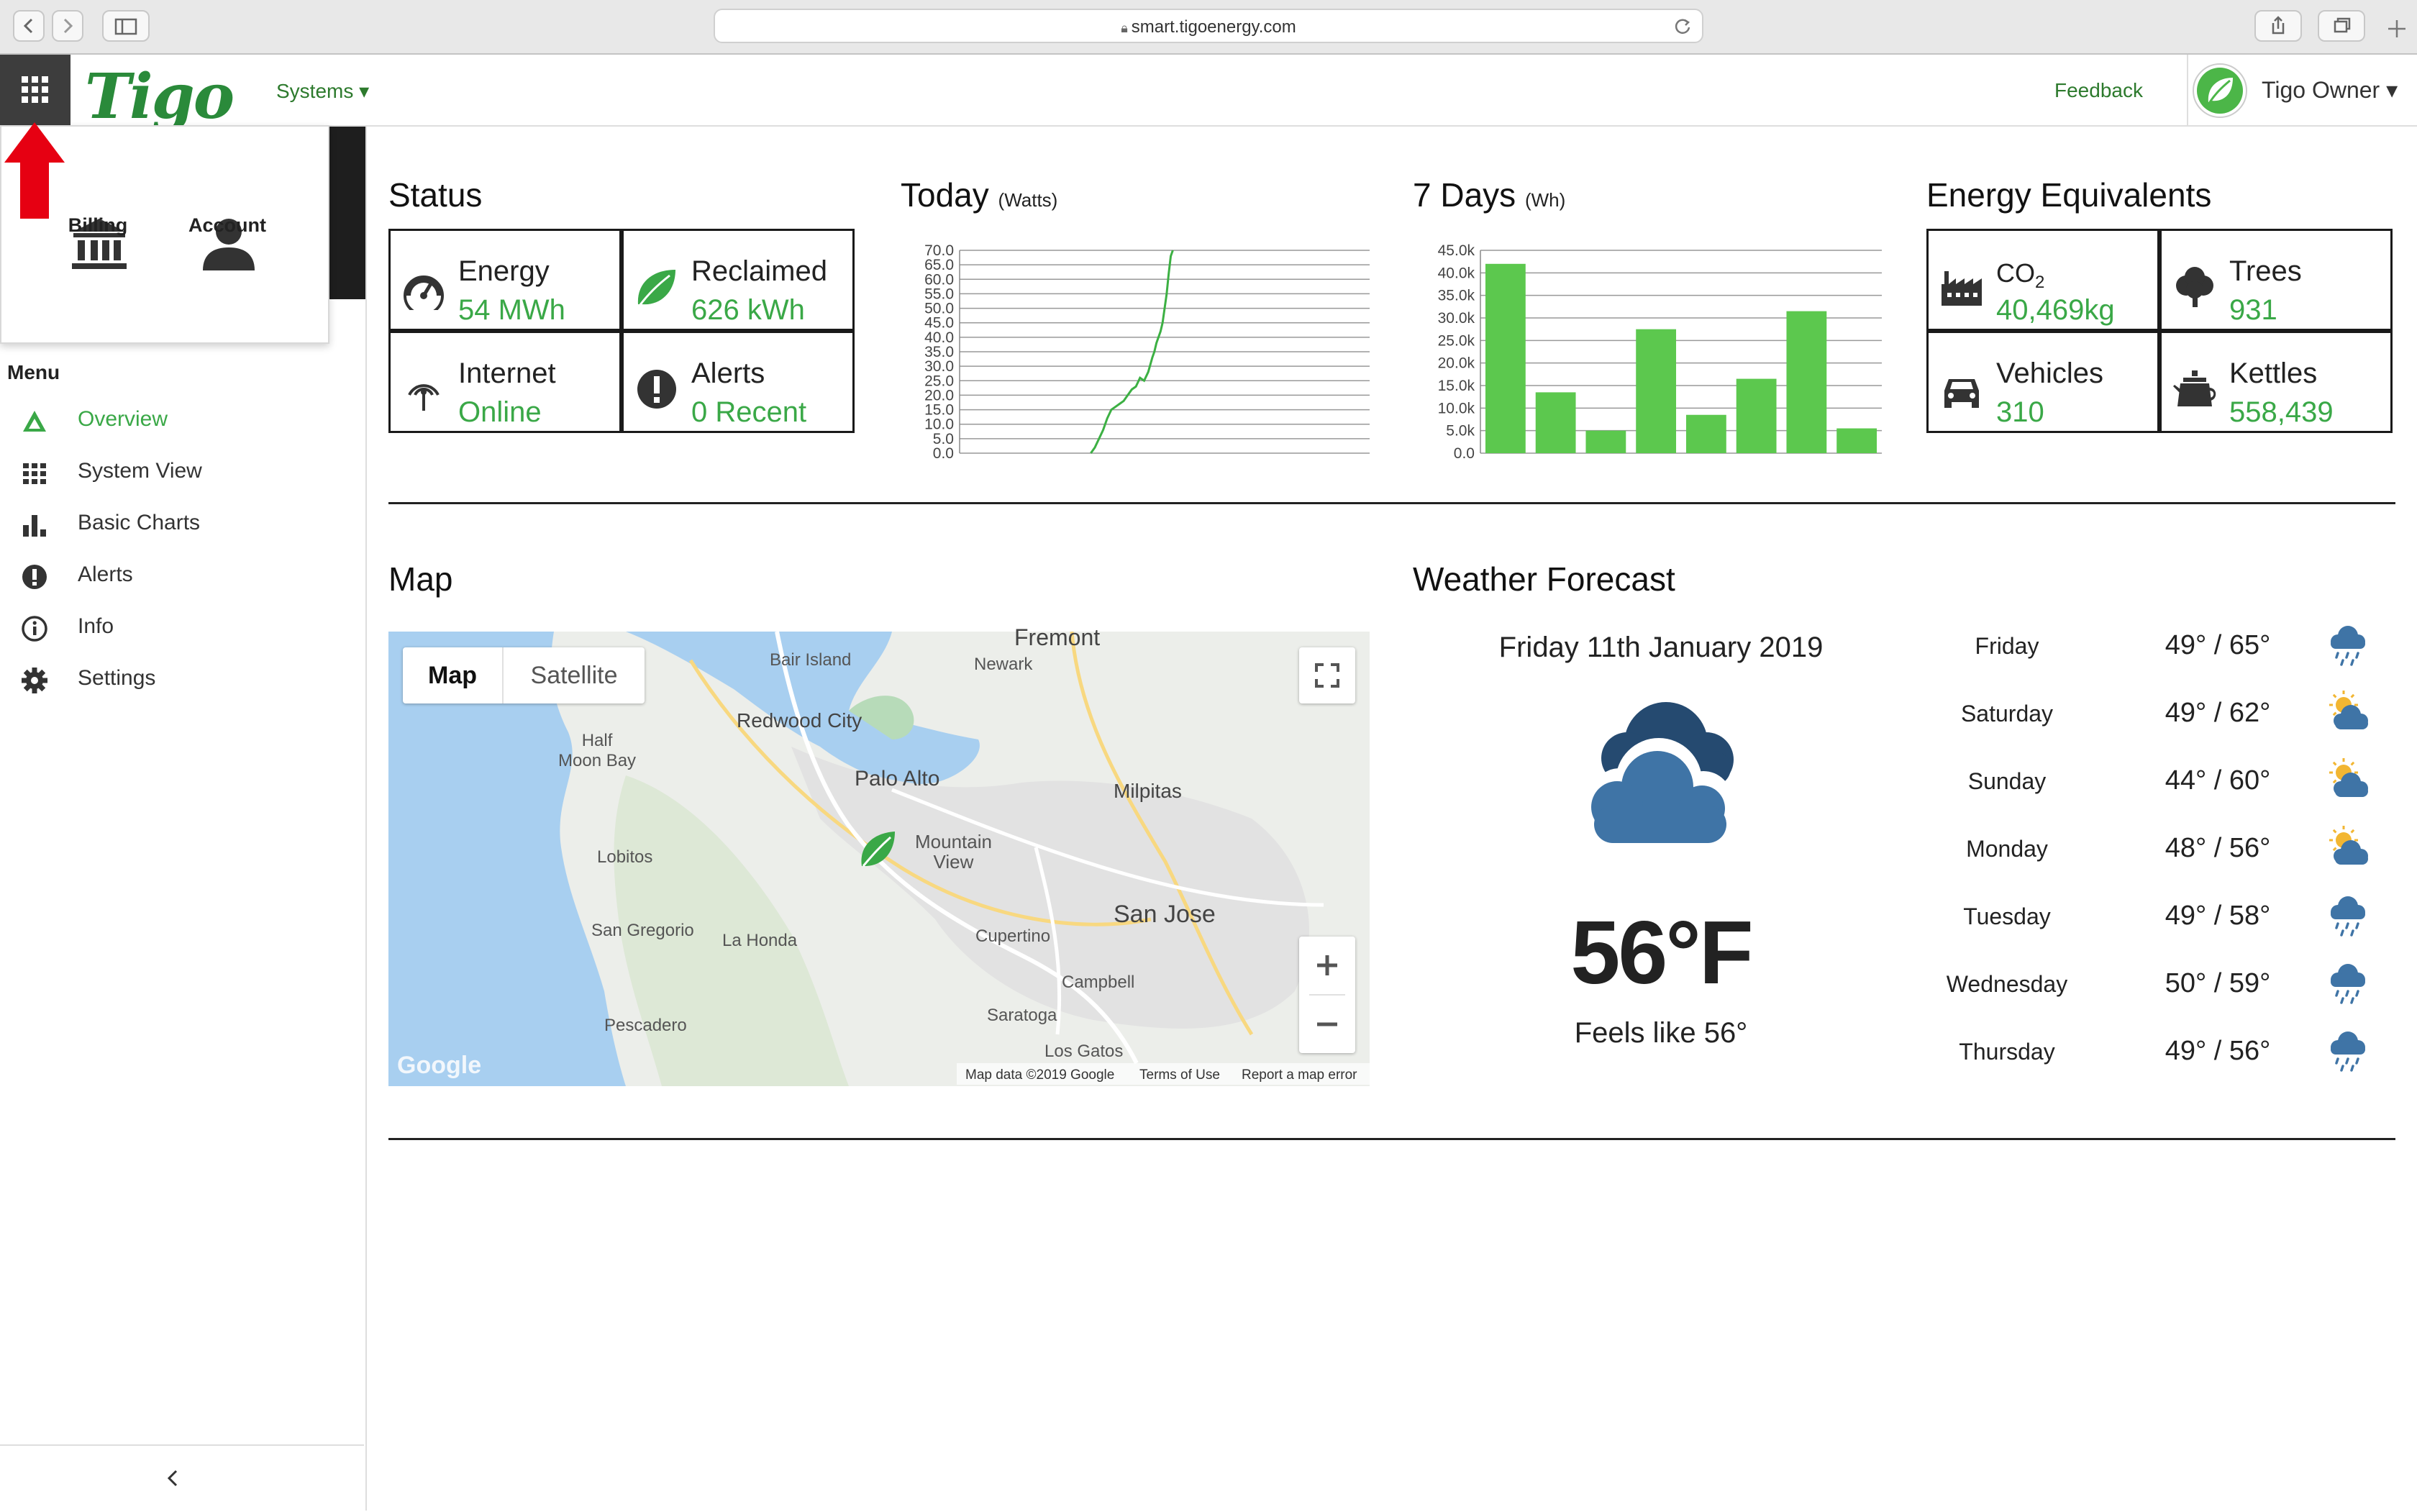 The width and height of the screenshot is (2417, 1512). I want to click on map-place: Palo Alto, so click(898, 779).